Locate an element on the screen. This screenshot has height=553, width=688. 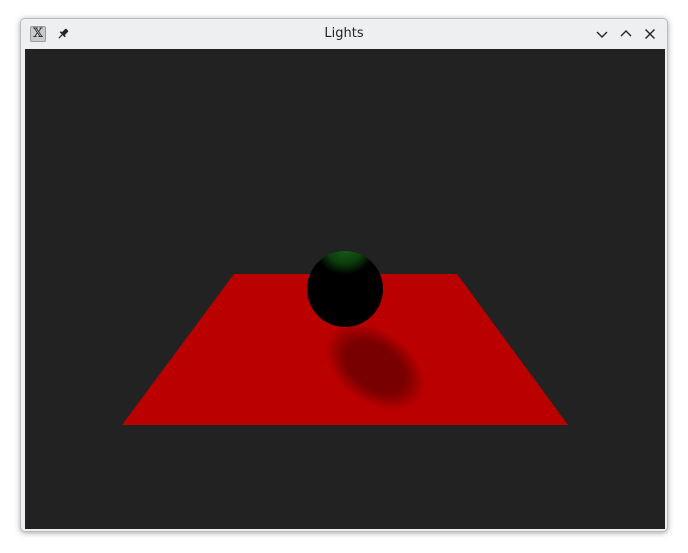
maximize-button is located at coordinates (626, 34).